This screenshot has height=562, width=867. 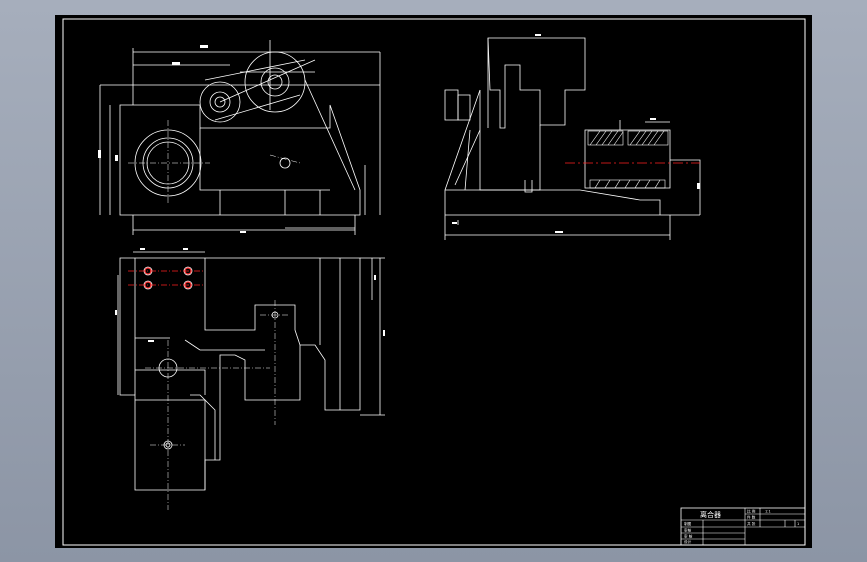 What do you see at coordinates (688, 541) in the screenshot?
I see `design-label: 设计` at bounding box center [688, 541].